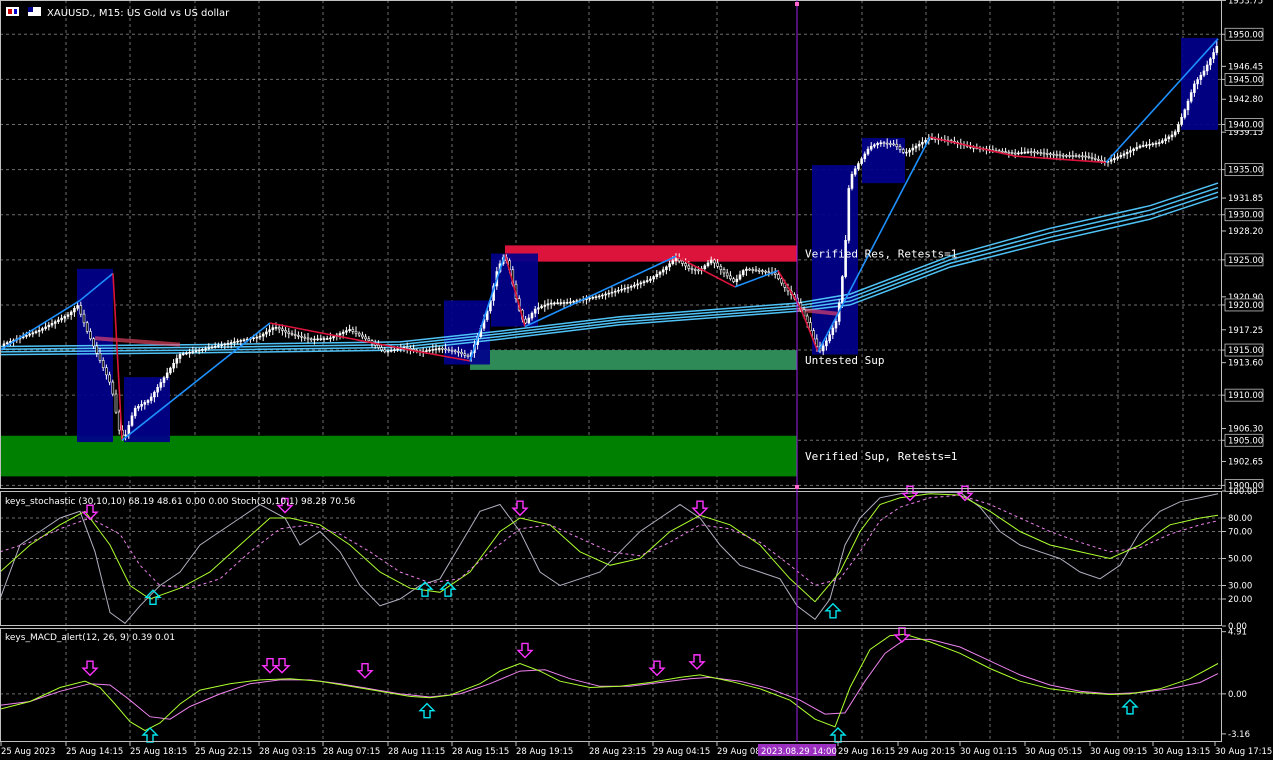  I want to click on chart-icon, so click(12, 11).